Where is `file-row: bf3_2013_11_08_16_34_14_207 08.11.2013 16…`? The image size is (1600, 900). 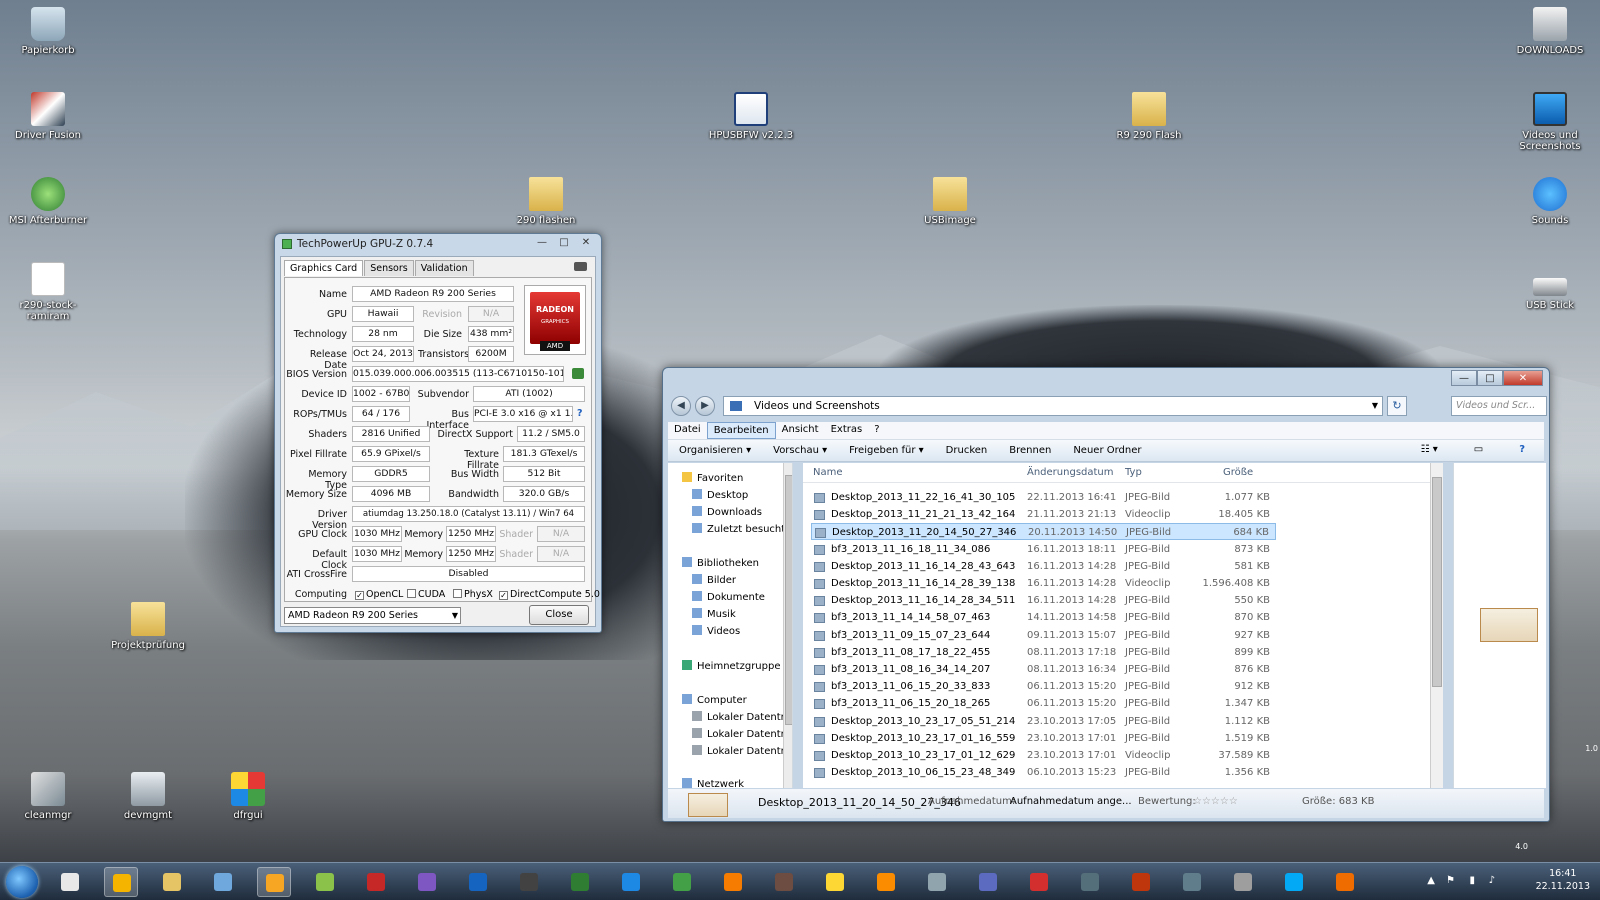
file-row: bf3_2013_11_08_16_34_14_207 08.11.2013 16… is located at coordinates (1043, 669).